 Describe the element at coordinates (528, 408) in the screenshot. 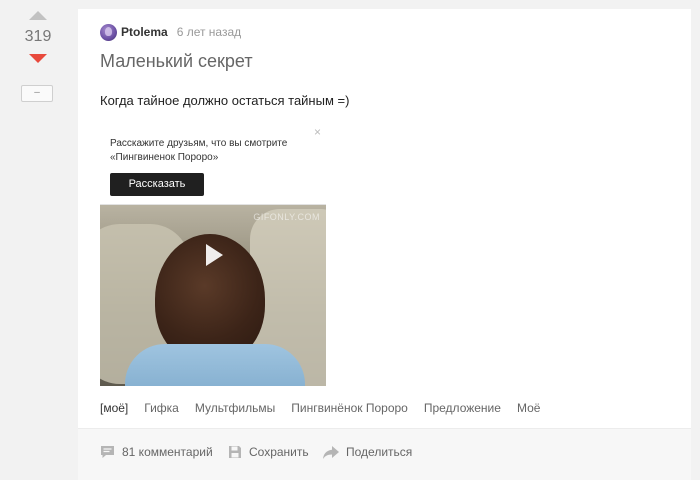

I see `tag-item: Моё` at that location.